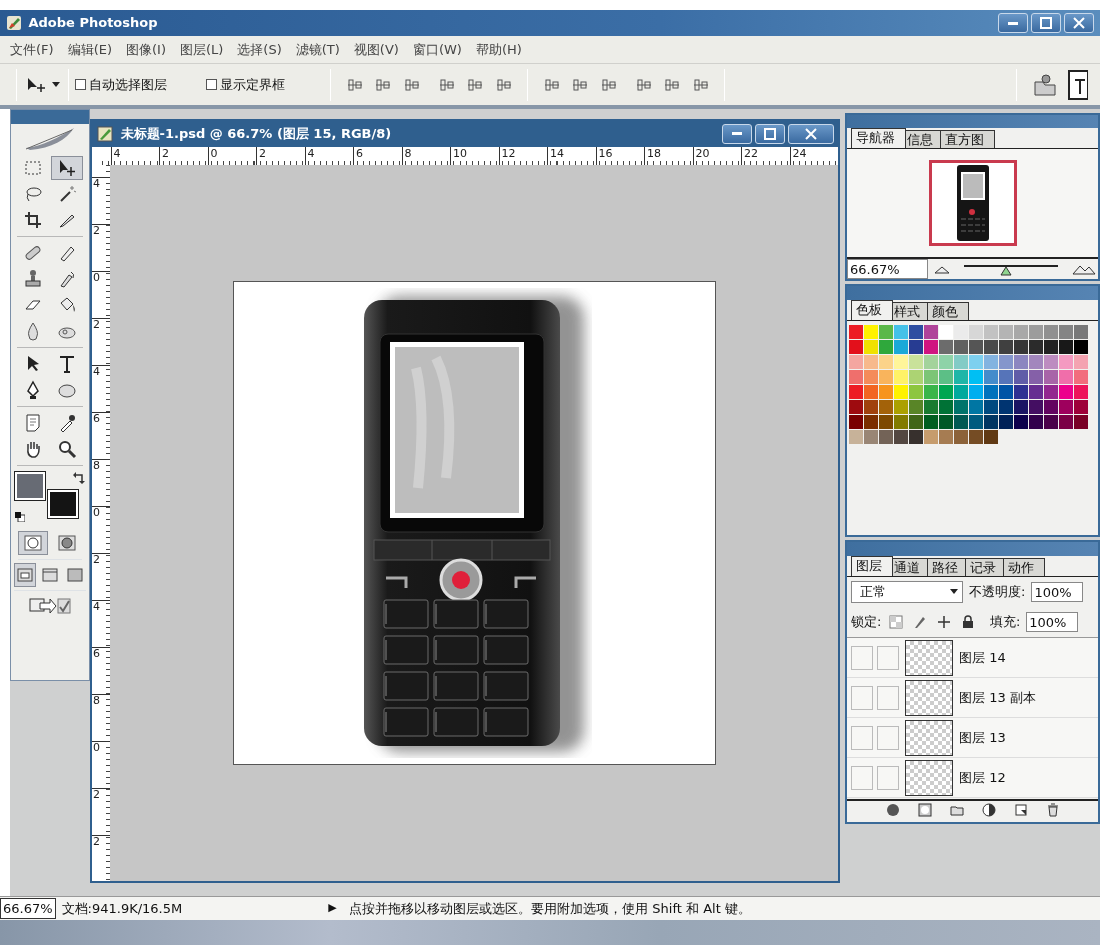 The height and width of the screenshot is (946, 1100). What do you see at coordinates (982, 657) in the screenshot?
I see `layer-name: 图层 14` at bounding box center [982, 657].